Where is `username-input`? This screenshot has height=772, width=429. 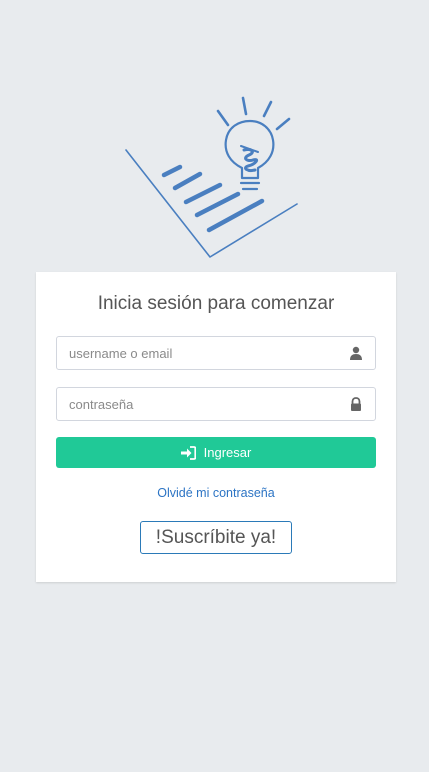
username-input is located at coordinates (204, 353).